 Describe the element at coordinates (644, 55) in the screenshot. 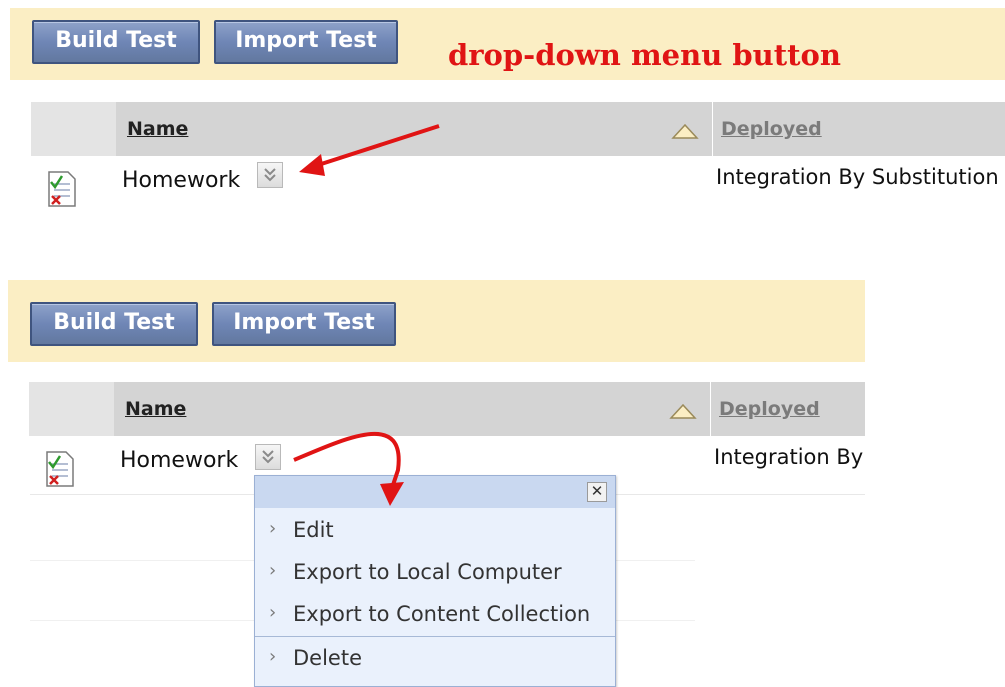

I see `annotation-label: drop-down menu button` at that location.